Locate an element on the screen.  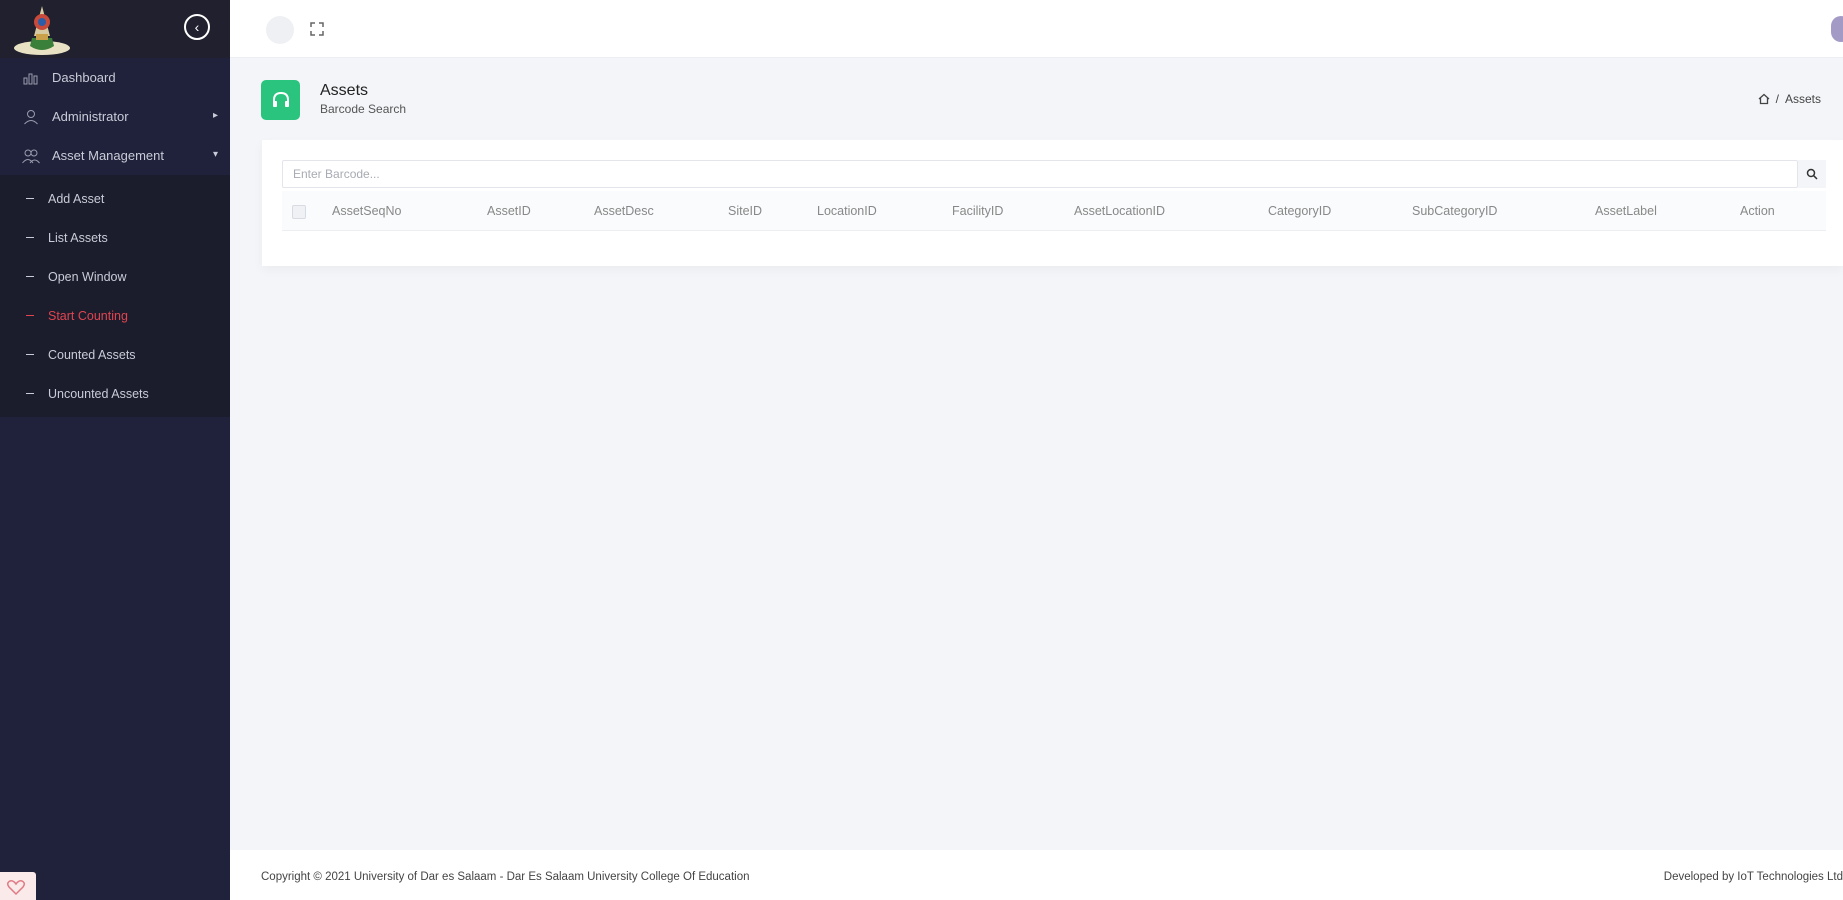
column-header-assetlabel: AssetLabel is located at coordinates (1626, 211).